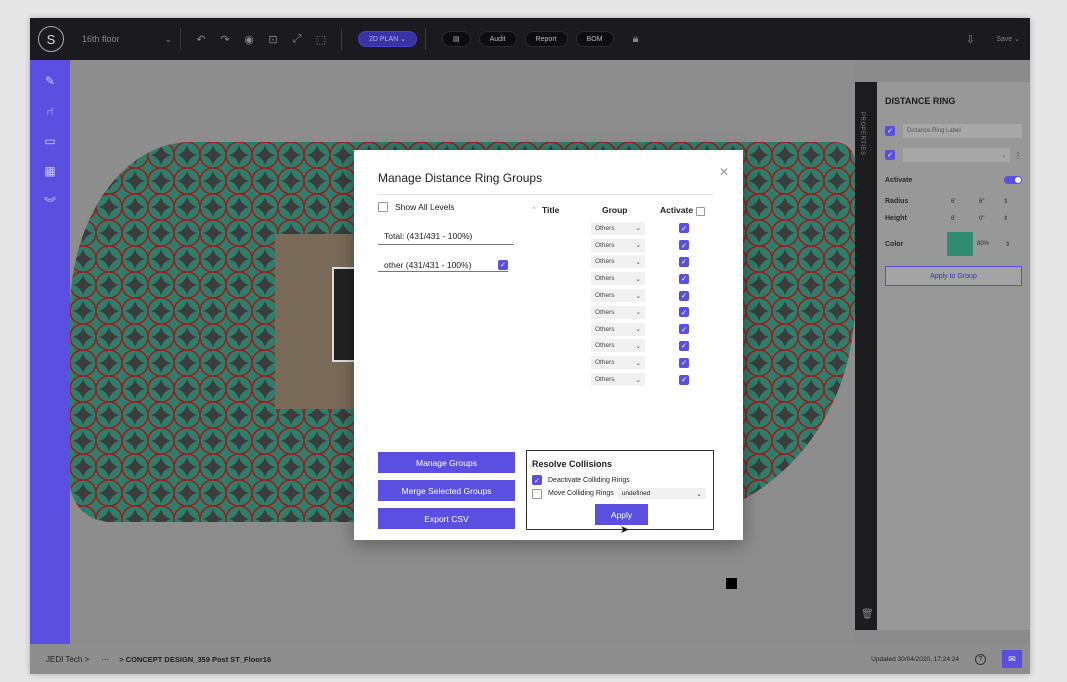  I want to click on report-button: Report, so click(546, 39).